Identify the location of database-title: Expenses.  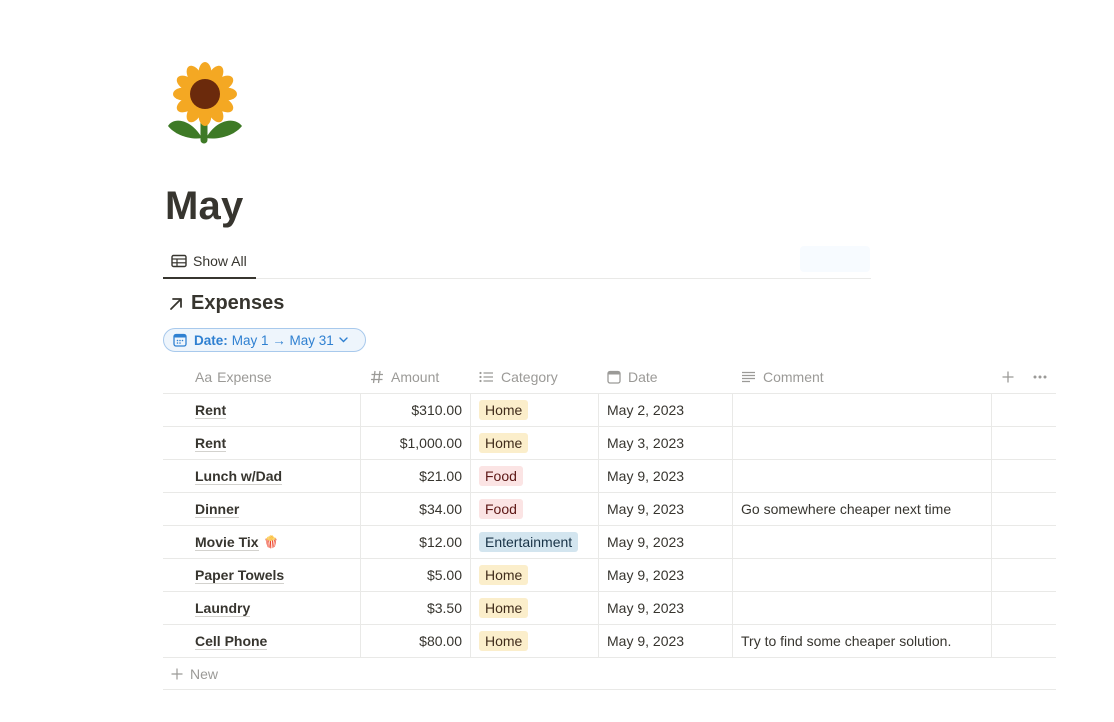
(226, 303).